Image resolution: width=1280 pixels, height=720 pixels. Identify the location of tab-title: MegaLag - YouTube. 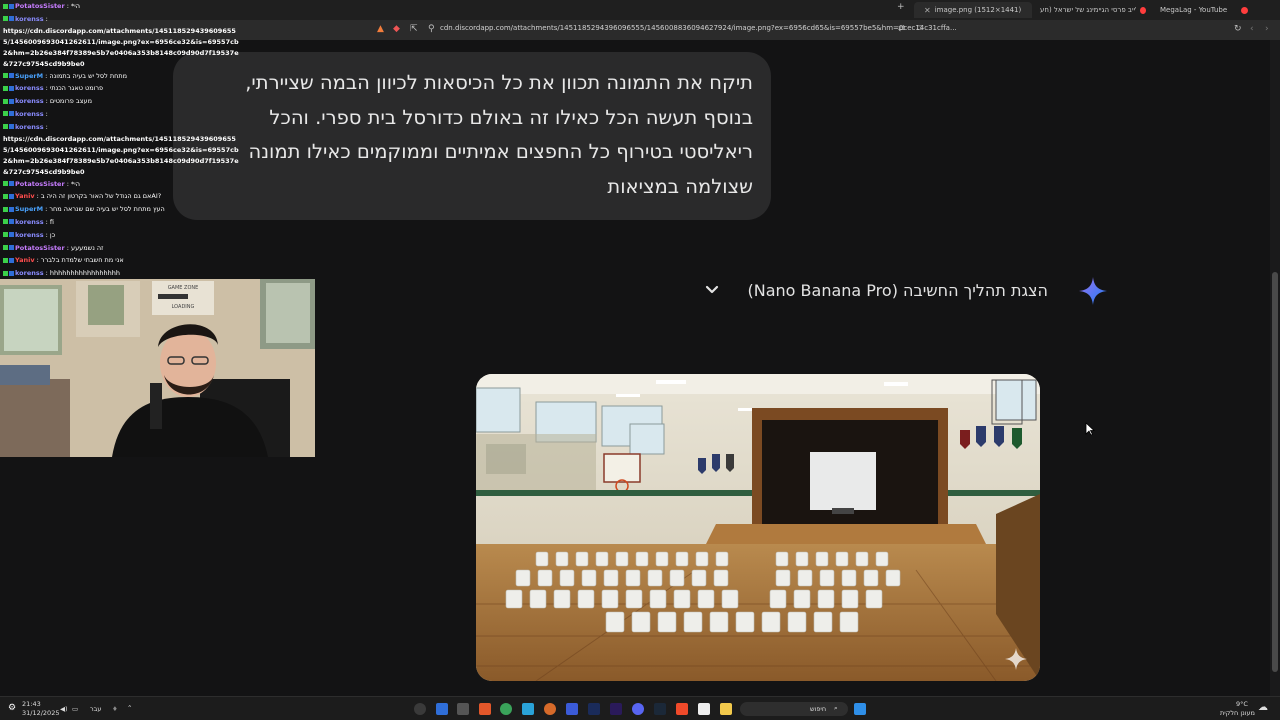
(1194, 10).